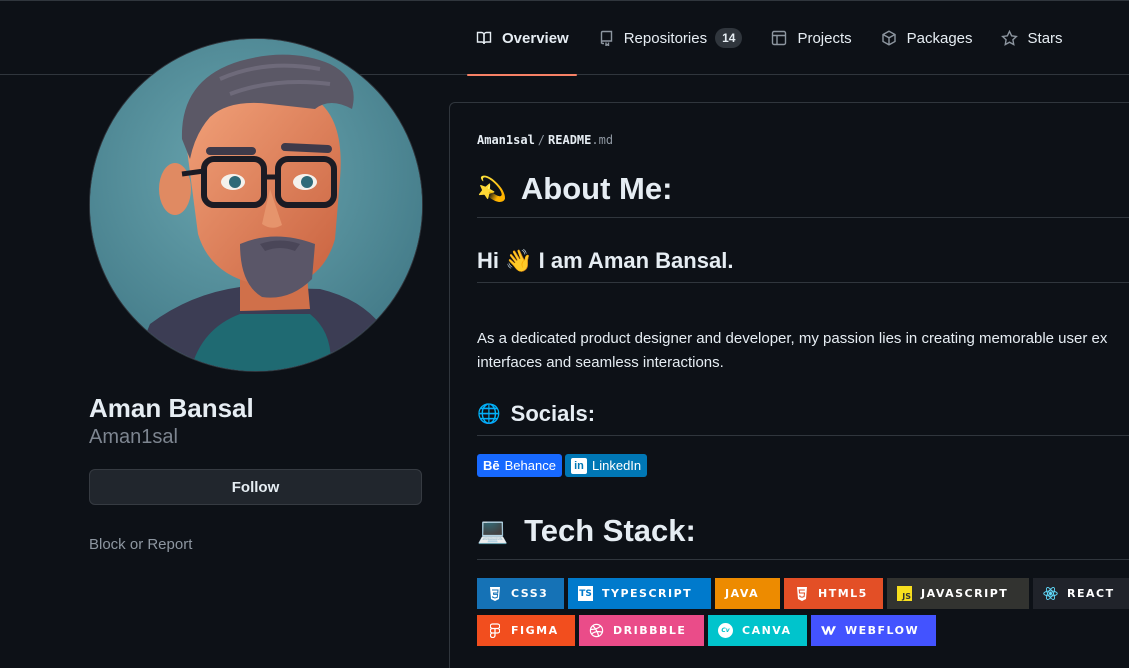 The image size is (1129, 668). Describe the element at coordinates (596, 630) in the screenshot. I see `dribbble-icon` at that location.